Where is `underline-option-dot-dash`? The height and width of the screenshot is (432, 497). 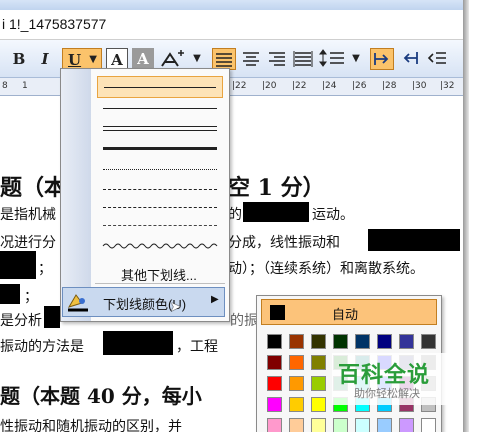
underline-option-dot-dash is located at coordinates (160, 208).